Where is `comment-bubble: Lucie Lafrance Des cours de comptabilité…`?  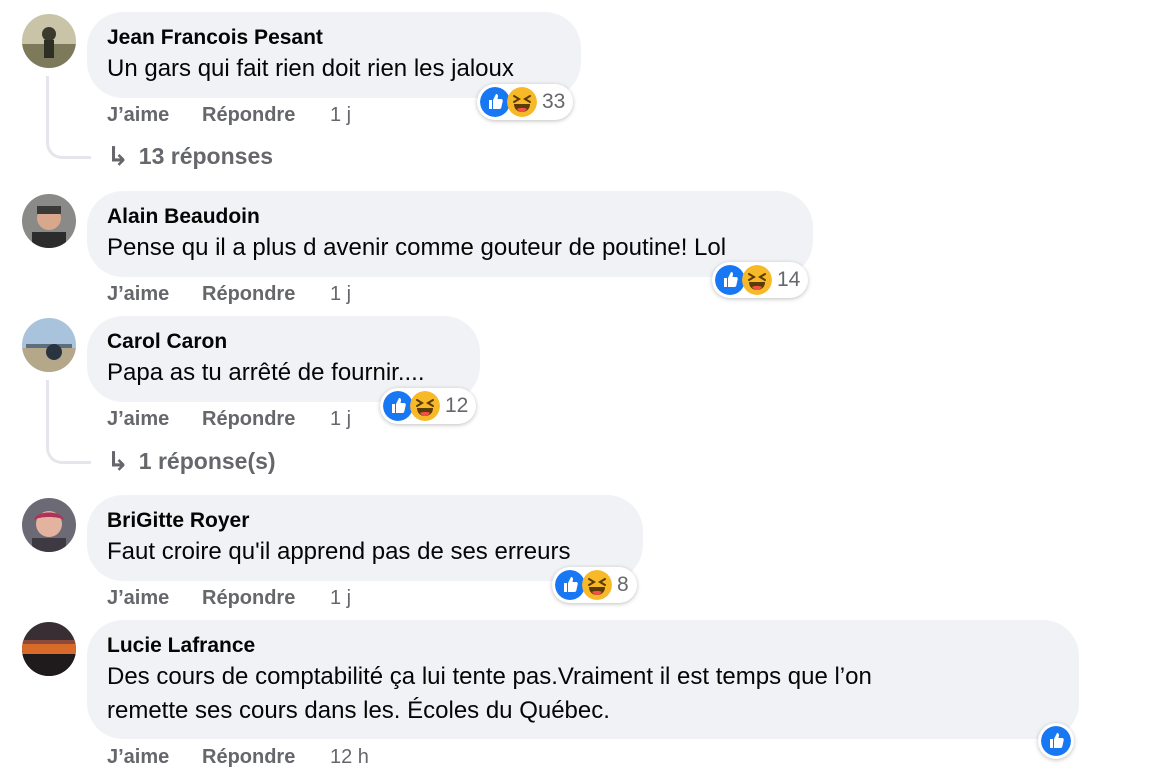
comment-bubble: Lucie Lafrance Des cours de comptabilité… is located at coordinates (583, 679).